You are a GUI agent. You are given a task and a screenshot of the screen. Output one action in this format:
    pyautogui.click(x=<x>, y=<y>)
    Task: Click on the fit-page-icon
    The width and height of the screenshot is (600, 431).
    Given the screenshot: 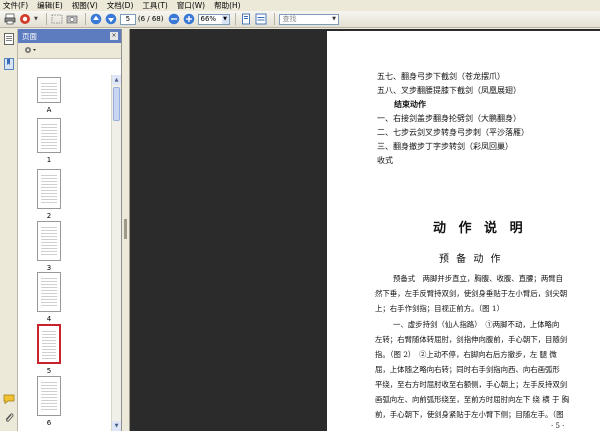 What is the action you would take?
    pyautogui.click(x=246, y=19)
    